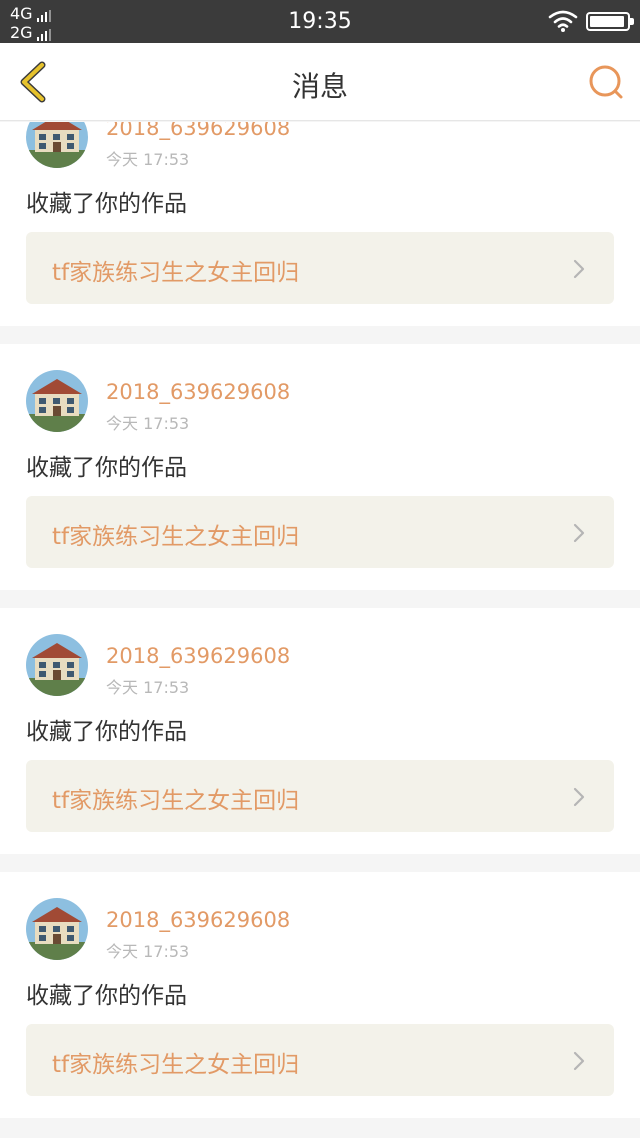  I want to click on wifi-icon, so click(563, 21).